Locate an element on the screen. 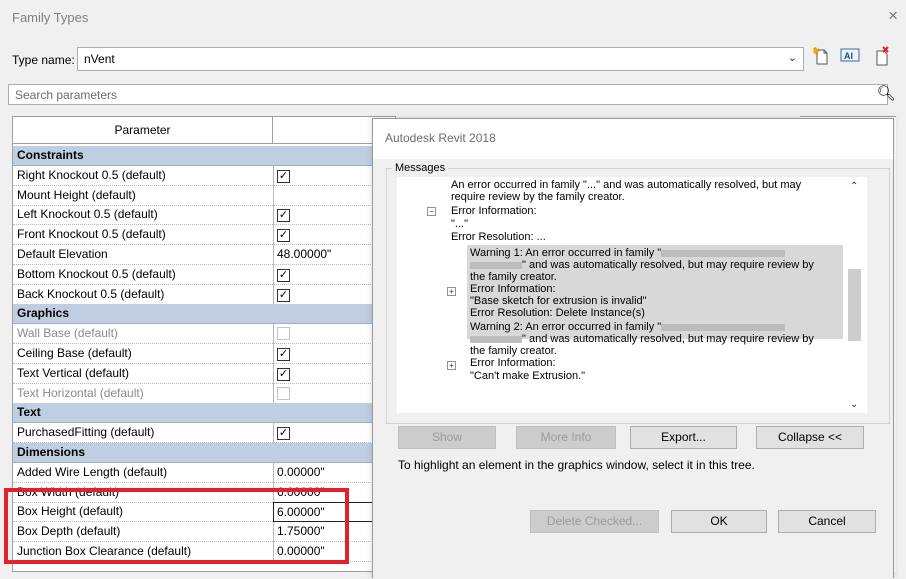 Image resolution: width=906 pixels, height=579 pixels. parameter-row: Left Knockout 0.5 (default) ✓ is located at coordinates (204, 215).